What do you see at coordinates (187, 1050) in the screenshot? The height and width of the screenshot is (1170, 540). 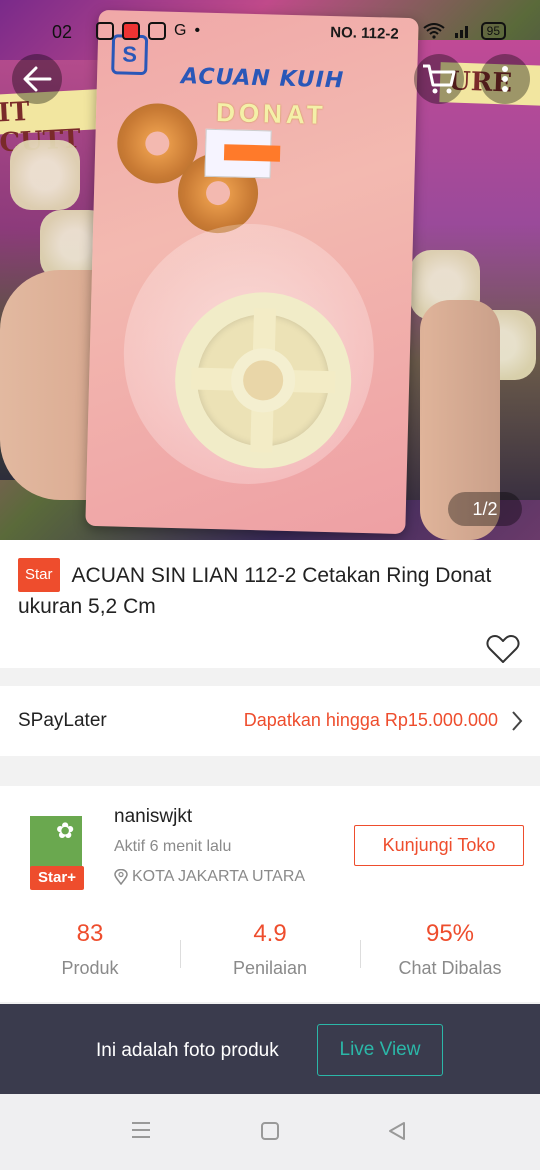 I see `photo-bar-text: Ini adalah foto produk` at bounding box center [187, 1050].